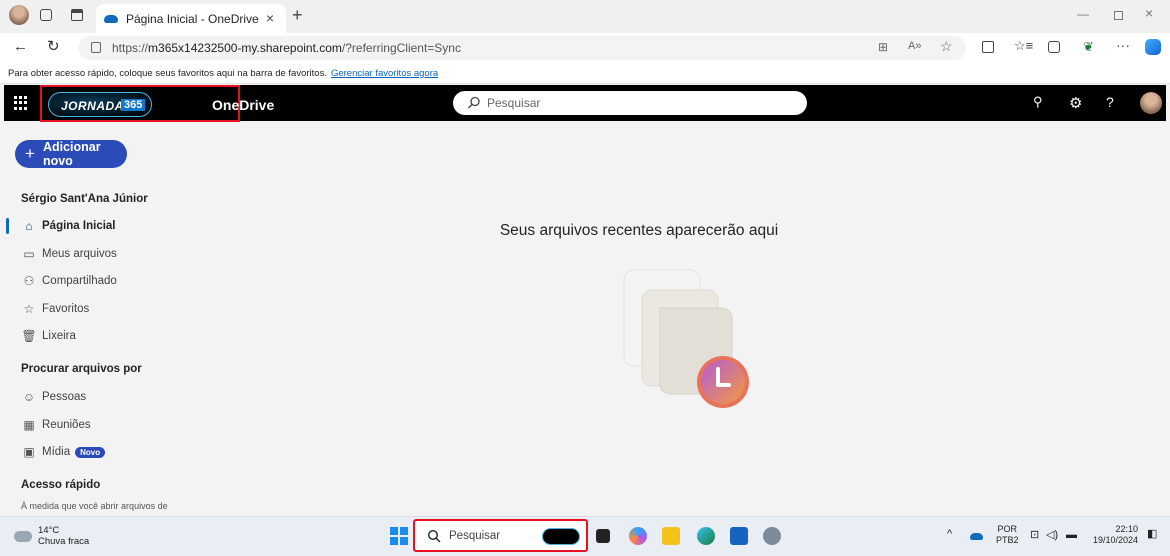  Describe the element at coordinates (630, 103) in the screenshot. I see `search-box: Pesquisar` at that location.